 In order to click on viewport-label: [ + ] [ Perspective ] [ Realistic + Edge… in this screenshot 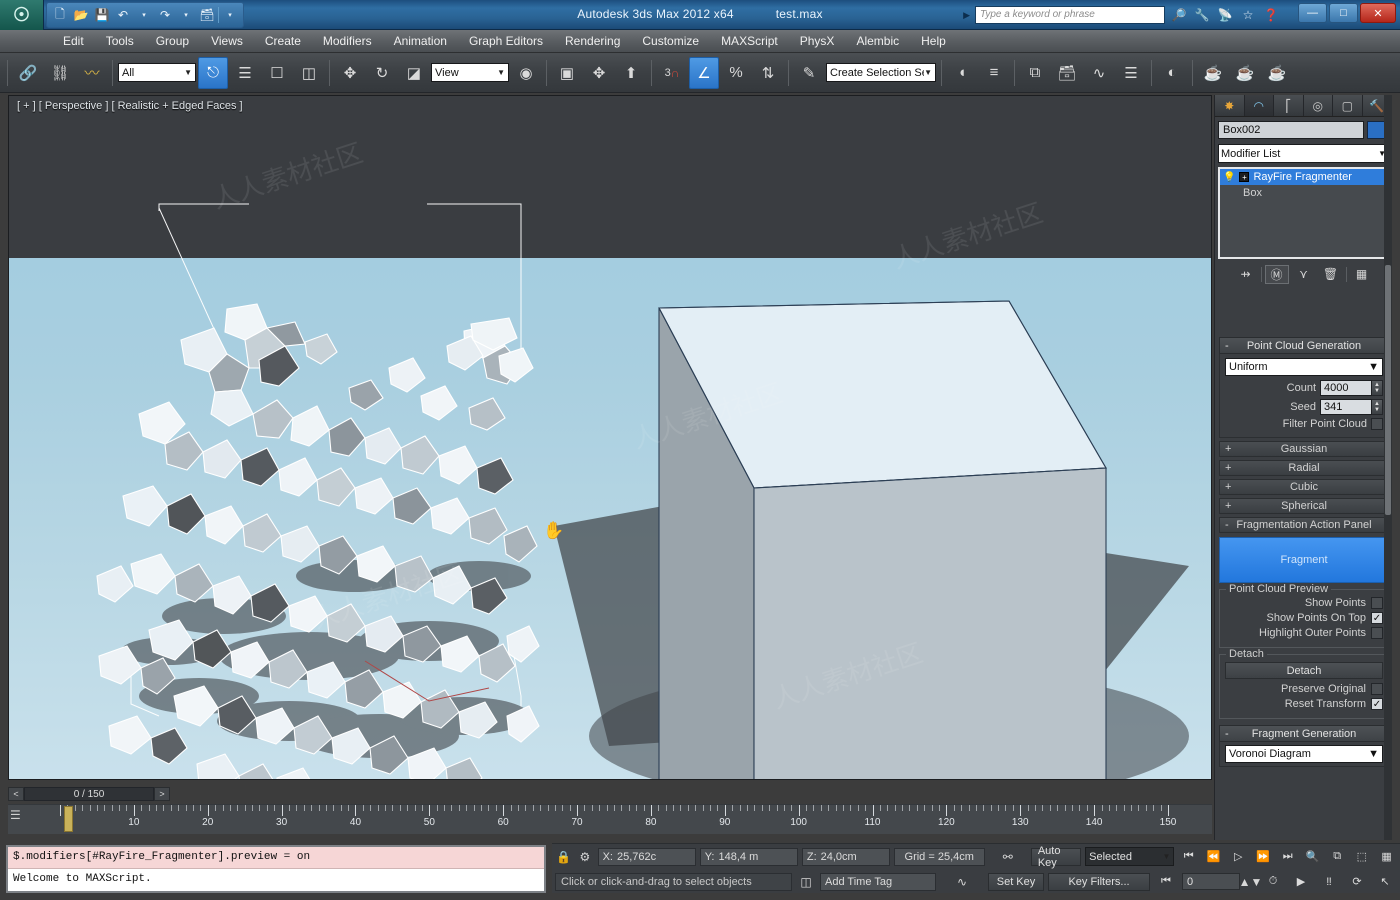, I will do `click(130, 106)`.